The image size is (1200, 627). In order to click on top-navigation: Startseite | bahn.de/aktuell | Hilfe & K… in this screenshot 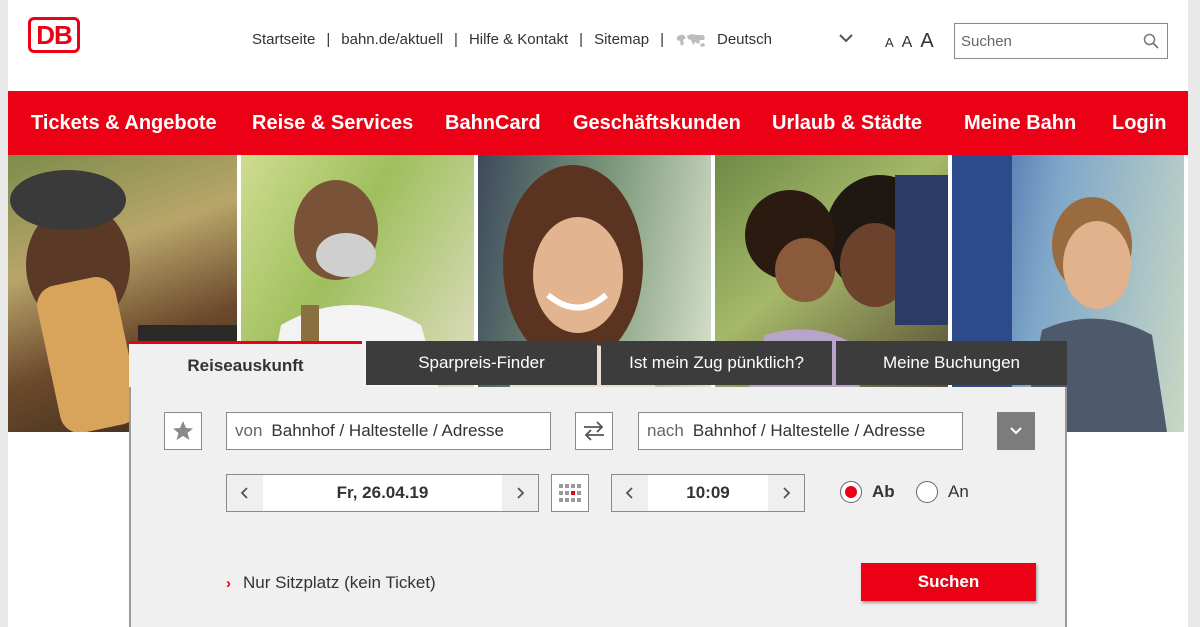, I will do `click(512, 39)`.